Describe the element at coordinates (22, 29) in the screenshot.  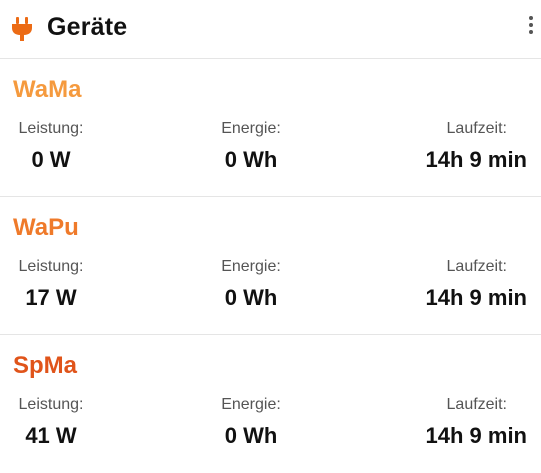
I see `plug-icon` at that location.